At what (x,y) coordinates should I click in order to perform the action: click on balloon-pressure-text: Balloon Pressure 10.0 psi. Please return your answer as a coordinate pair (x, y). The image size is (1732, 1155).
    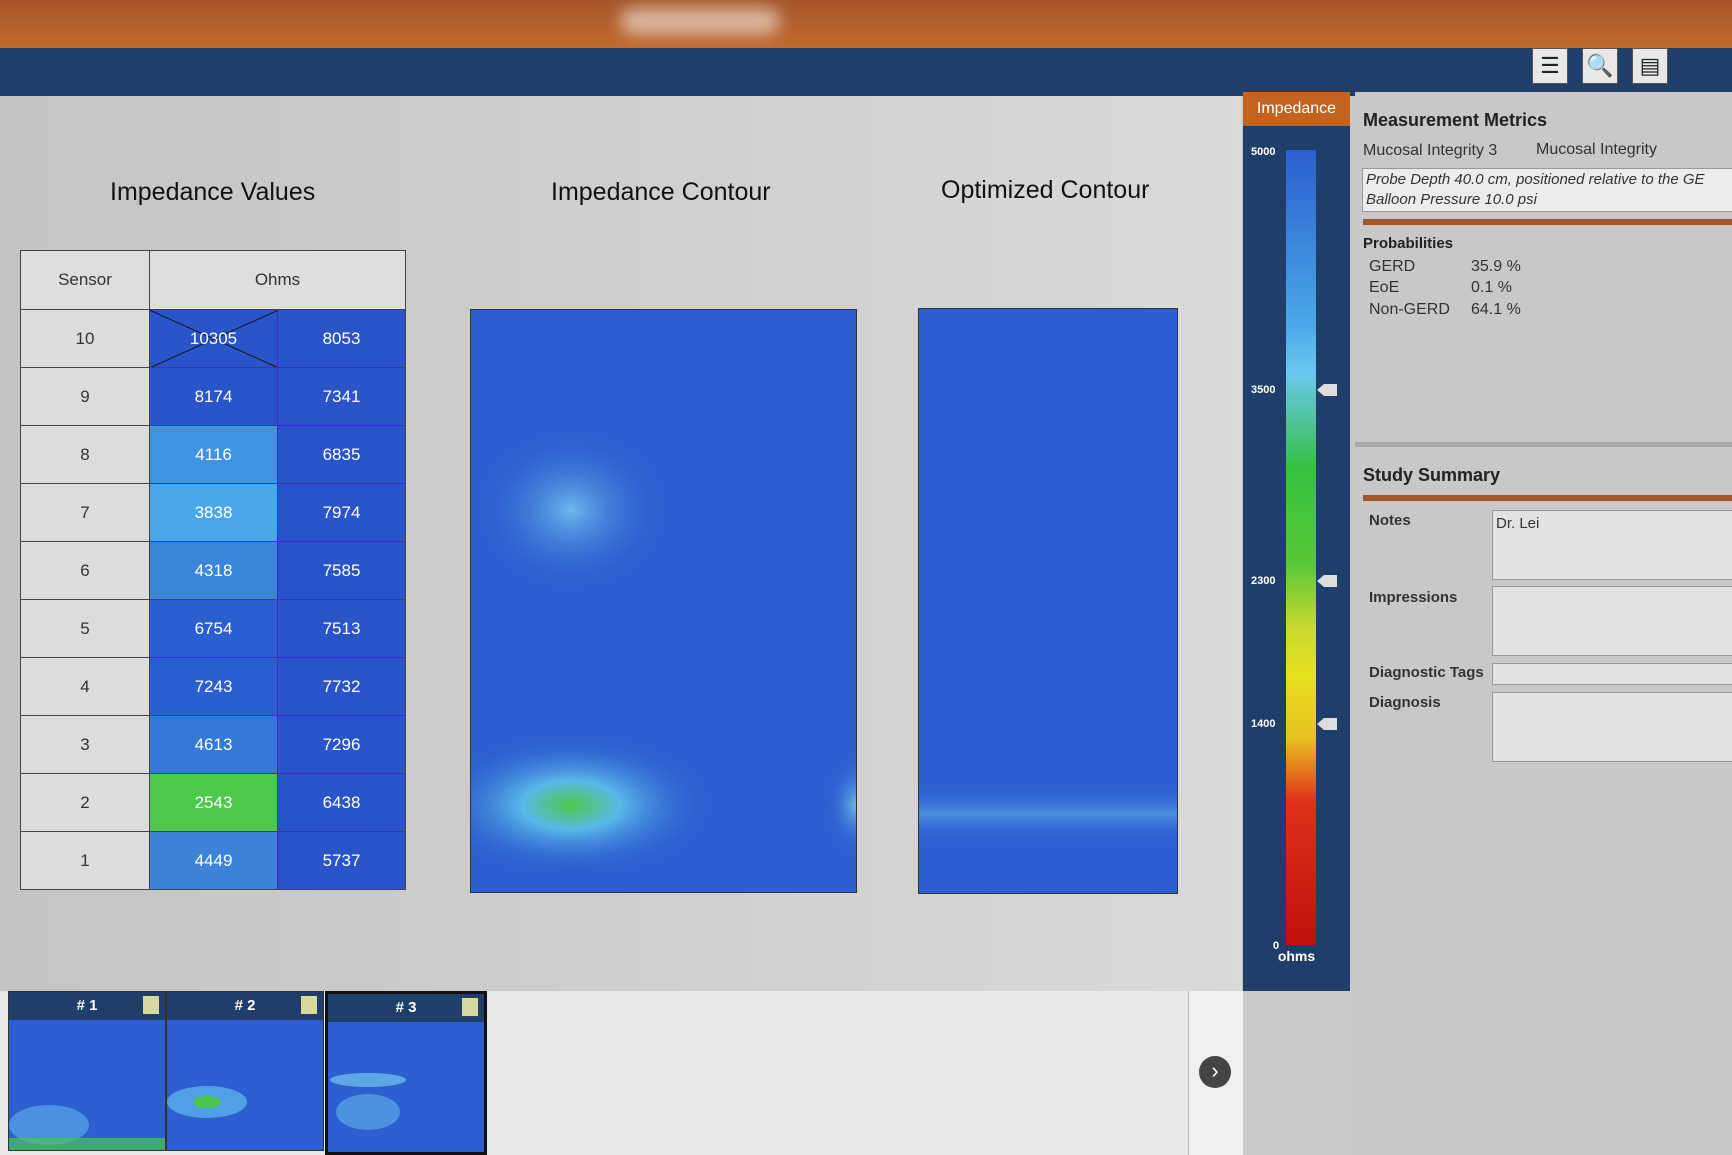
    Looking at the image, I should click on (1451, 199).